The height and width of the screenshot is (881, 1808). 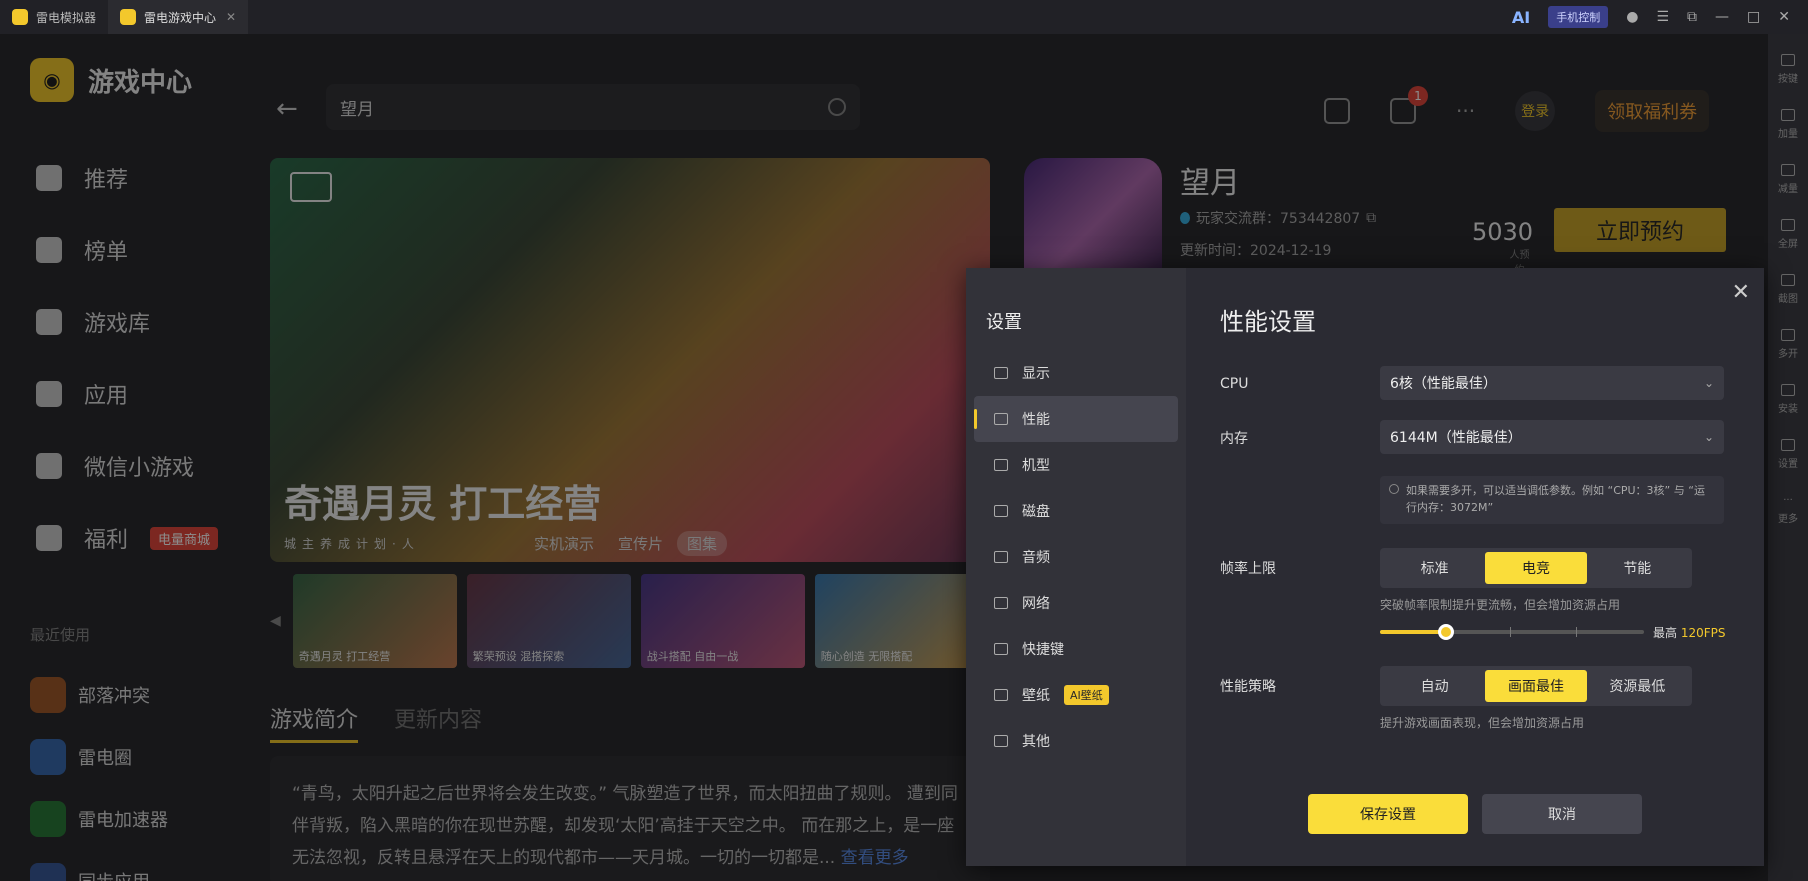 I want to click on close-icon: ✕, so click(x=1741, y=292).